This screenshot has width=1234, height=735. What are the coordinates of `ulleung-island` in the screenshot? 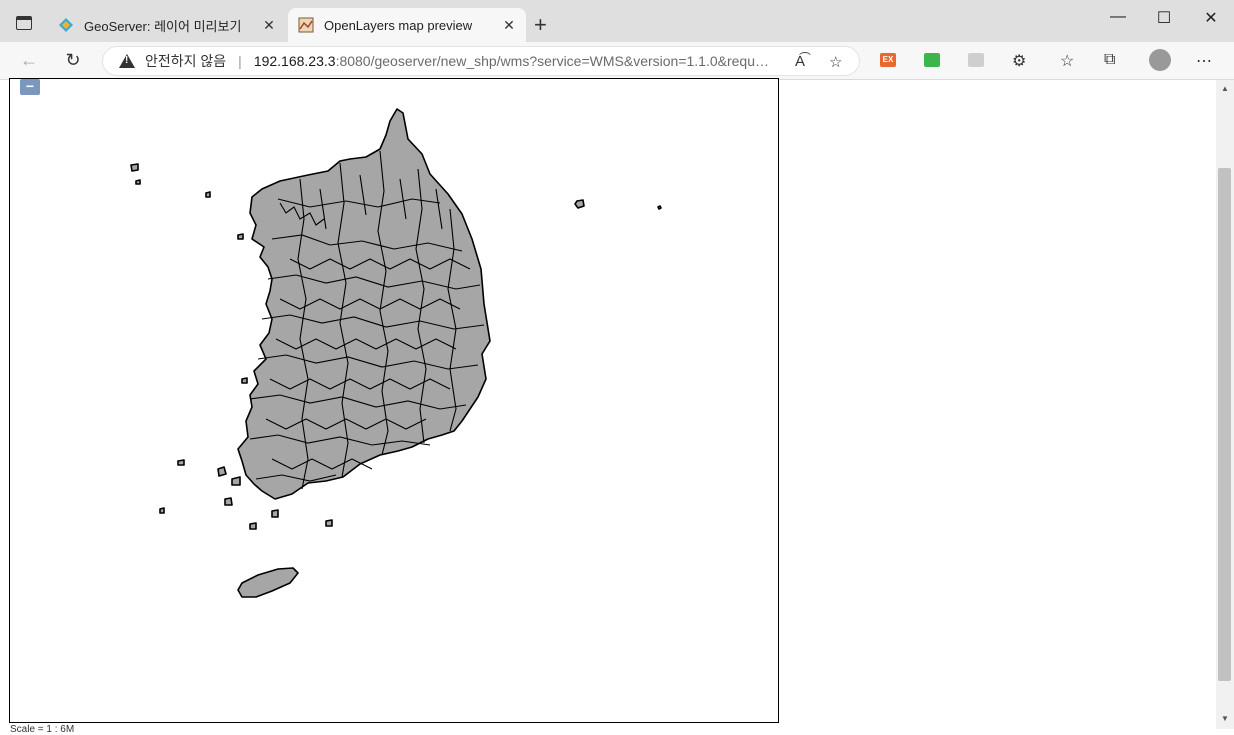 It's located at (579, 204).